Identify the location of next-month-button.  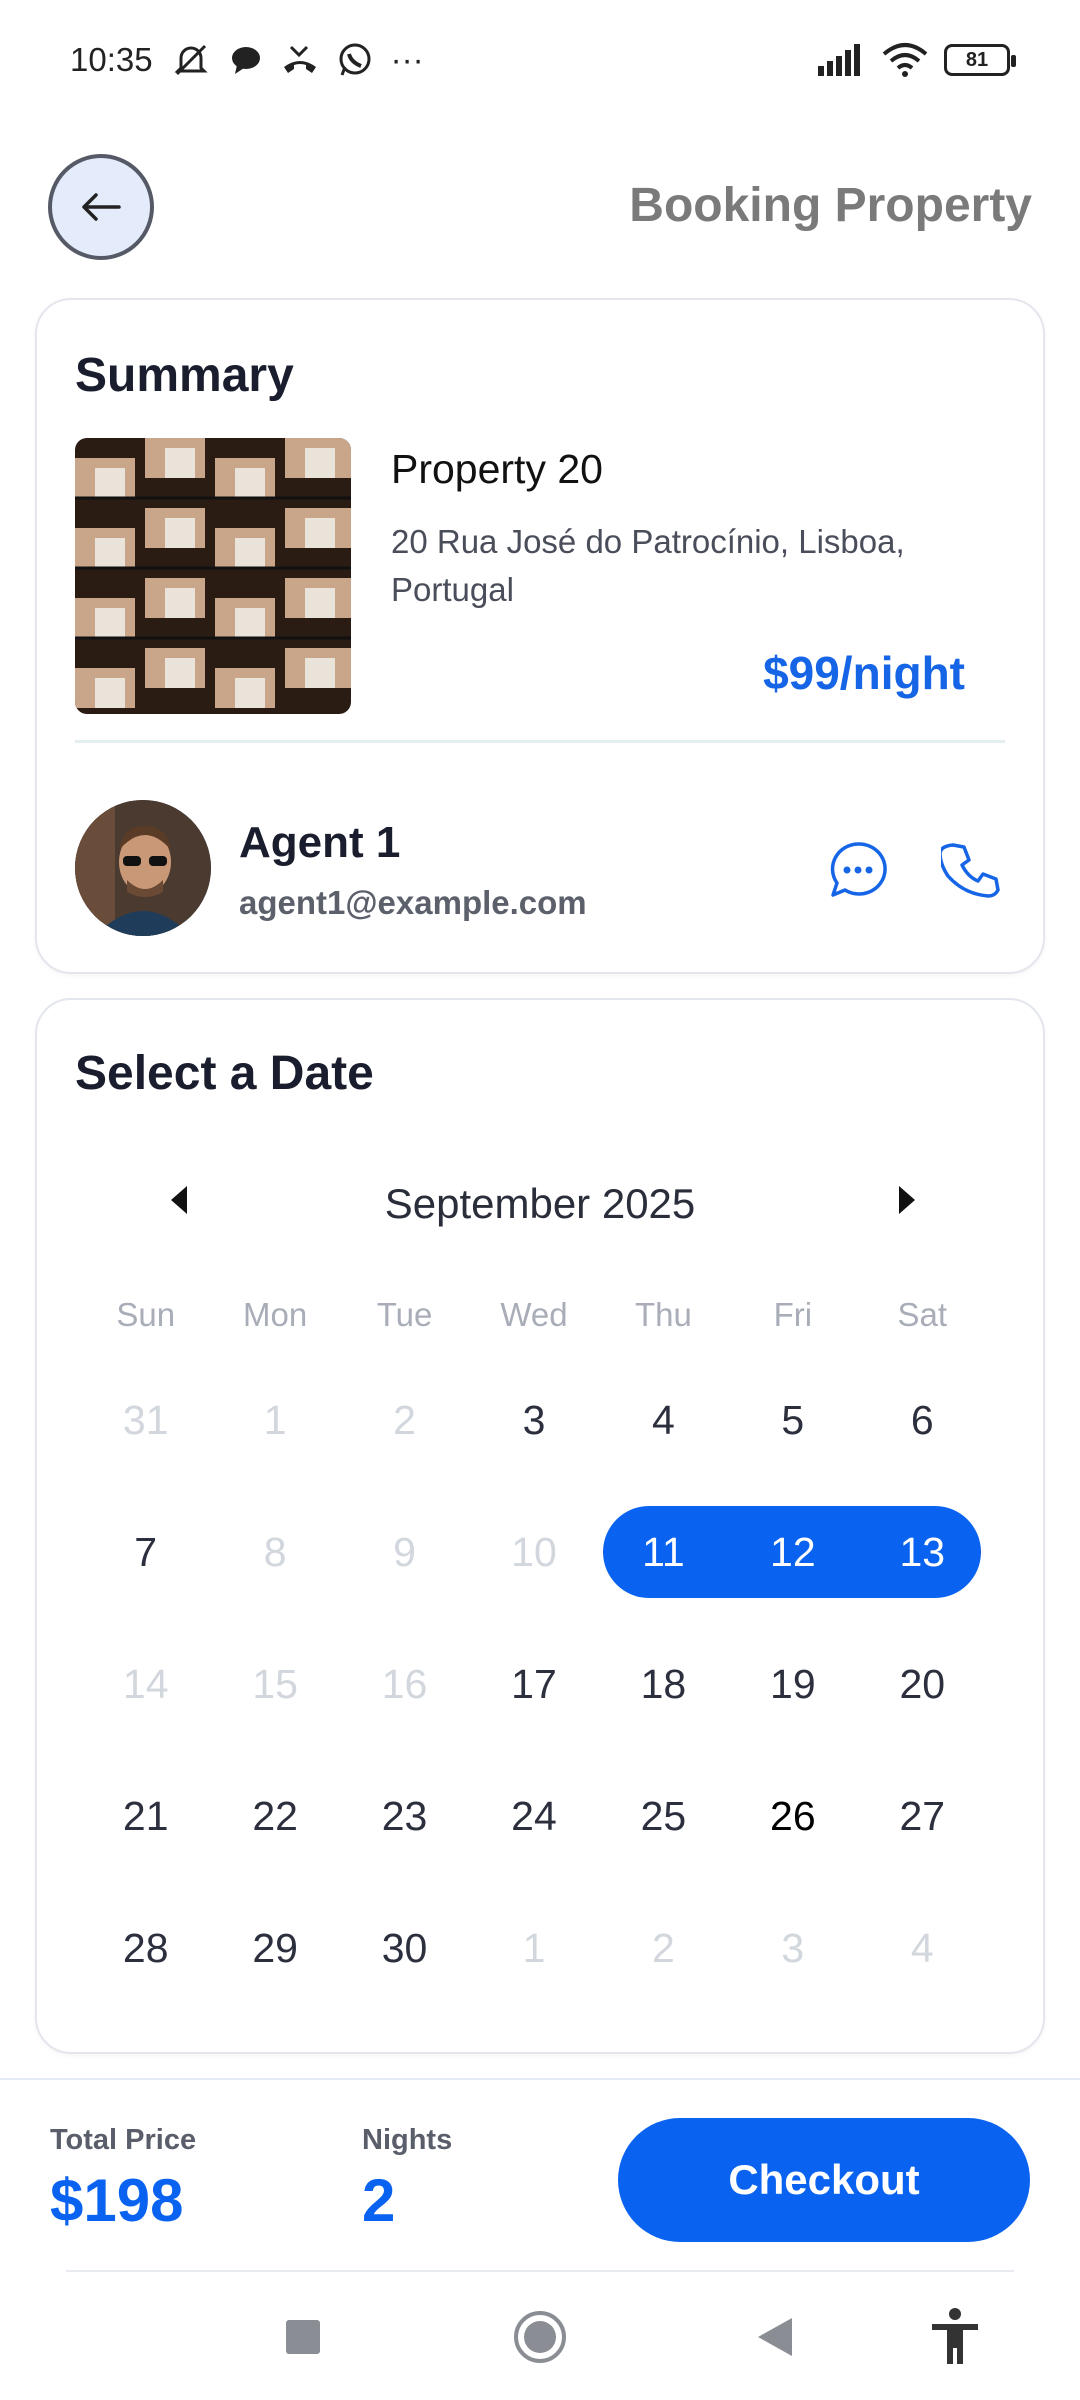
(907, 1200).